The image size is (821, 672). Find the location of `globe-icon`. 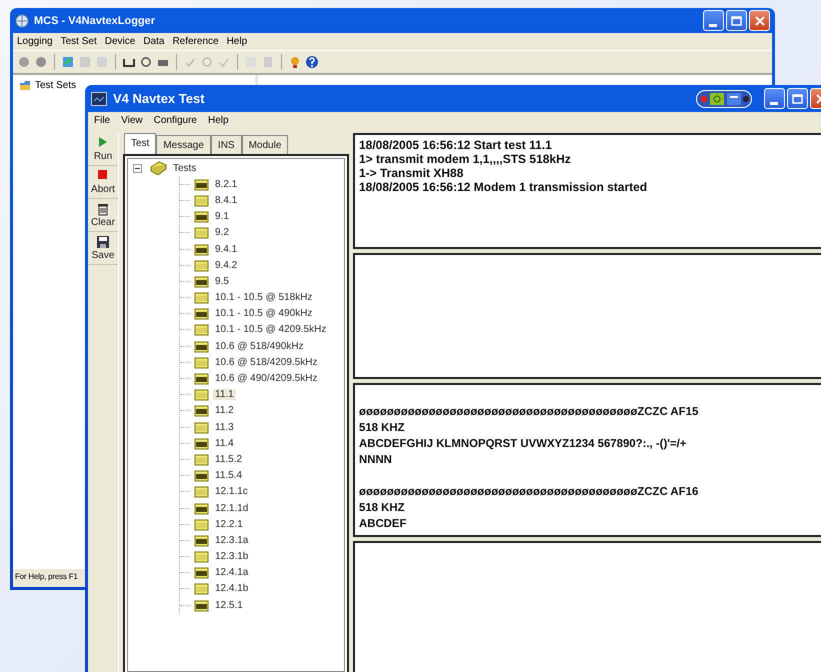

globe-icon is located at coordinates (22, 21).